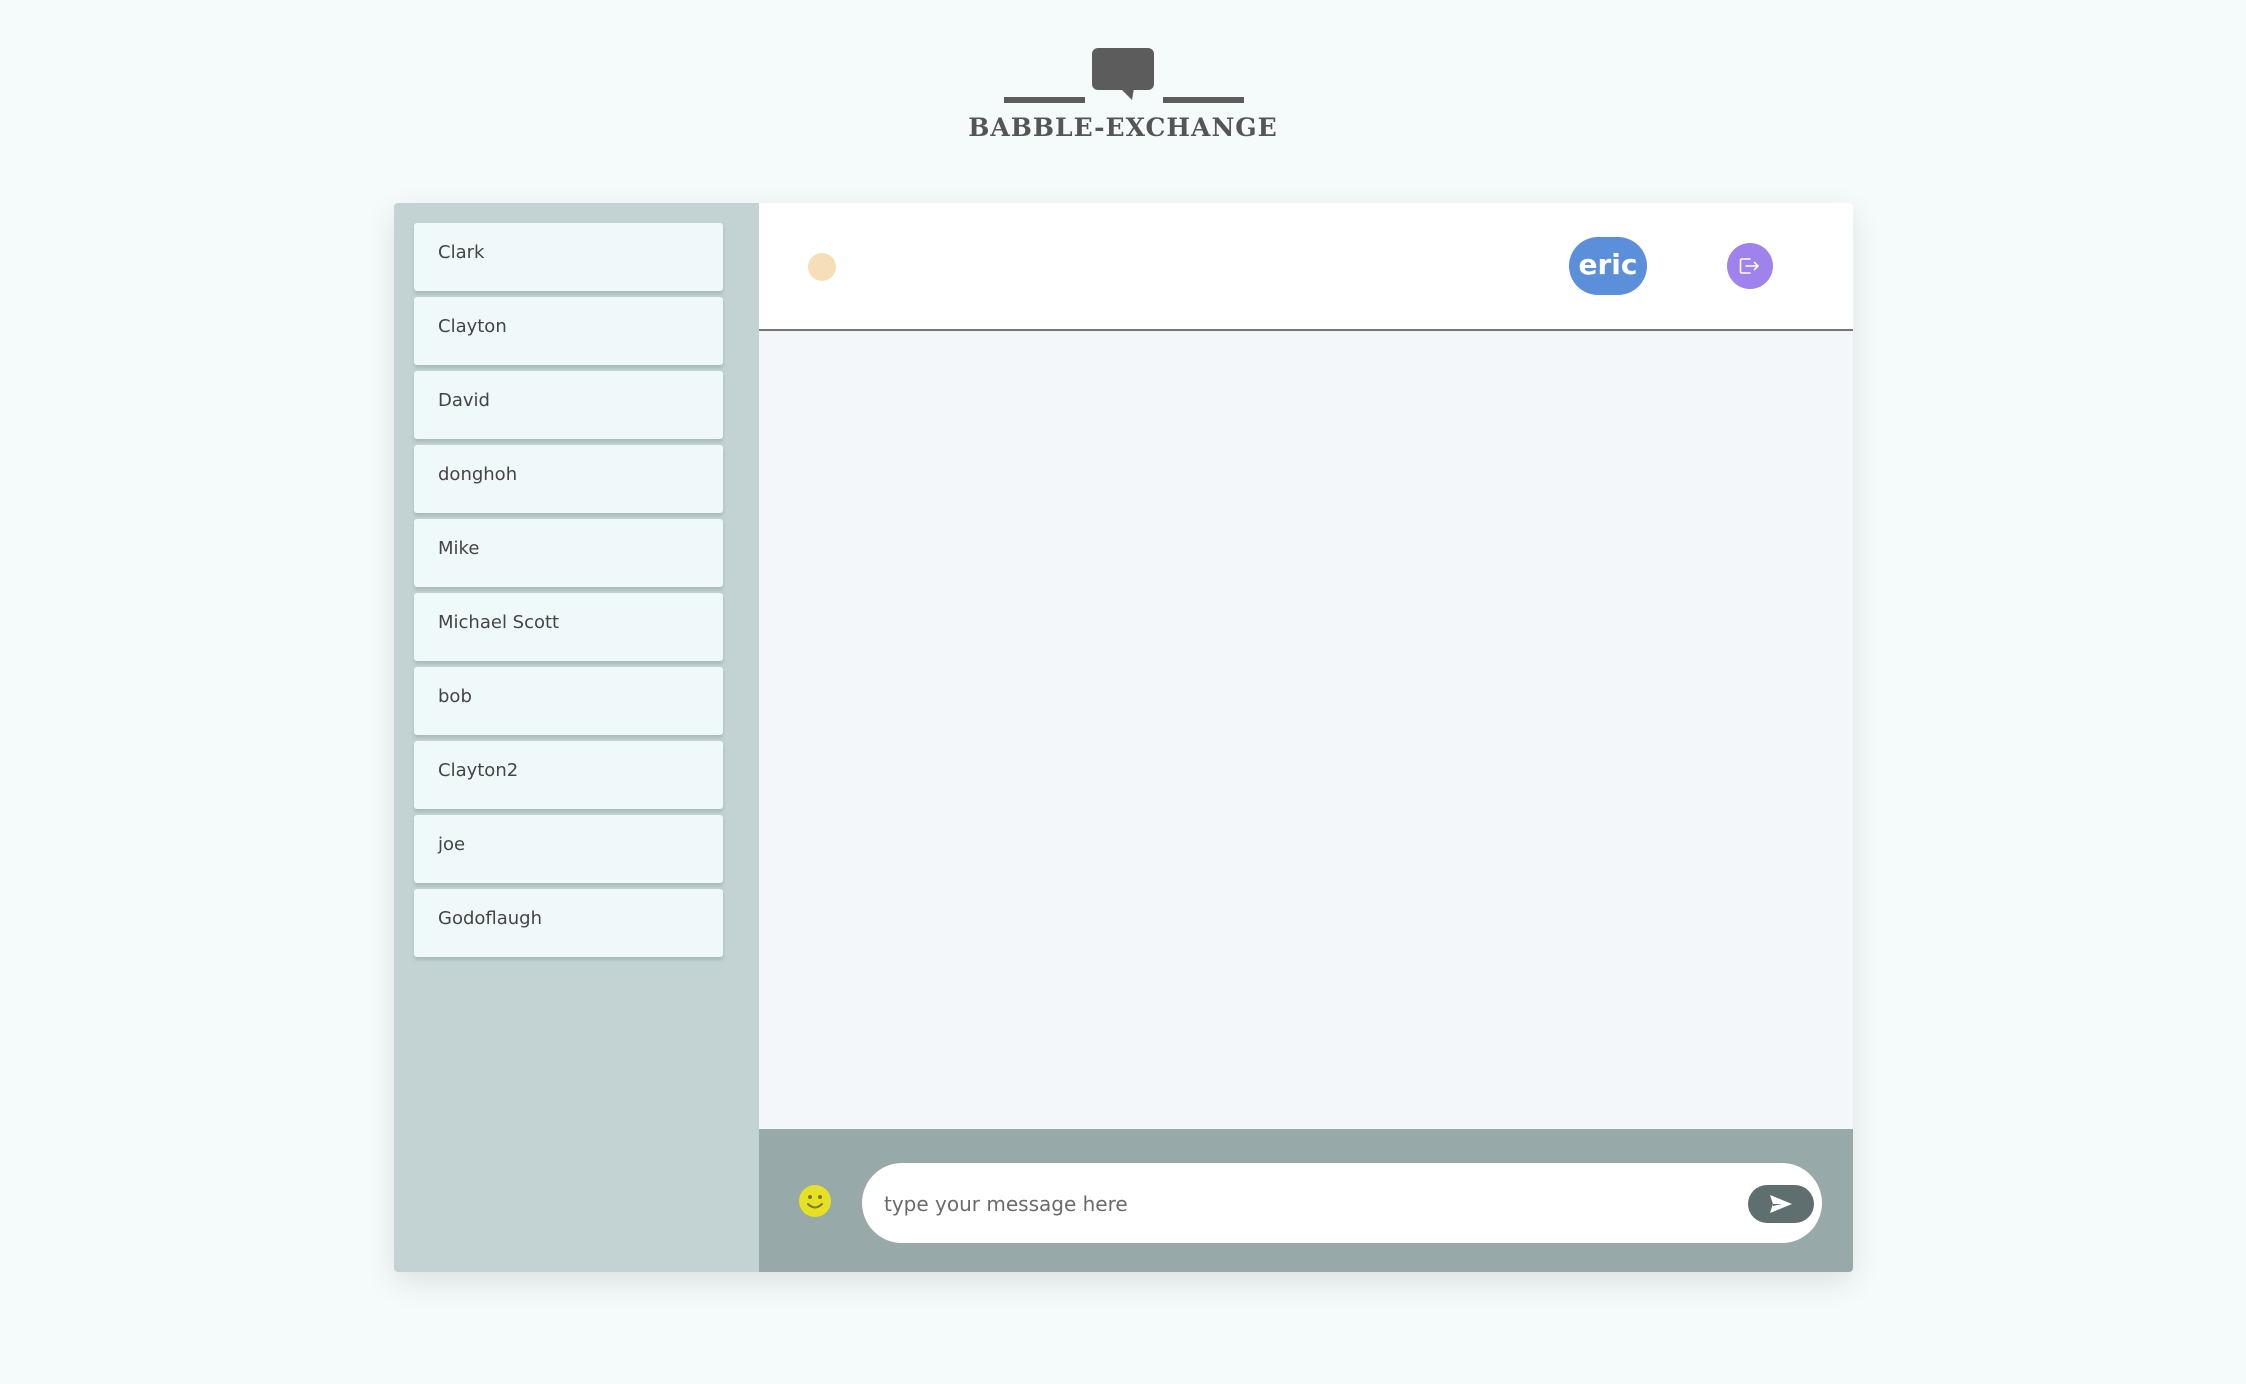  Describe the element at coordinates (822, 267) in the screenshot. I see `status-indicator` at that location.